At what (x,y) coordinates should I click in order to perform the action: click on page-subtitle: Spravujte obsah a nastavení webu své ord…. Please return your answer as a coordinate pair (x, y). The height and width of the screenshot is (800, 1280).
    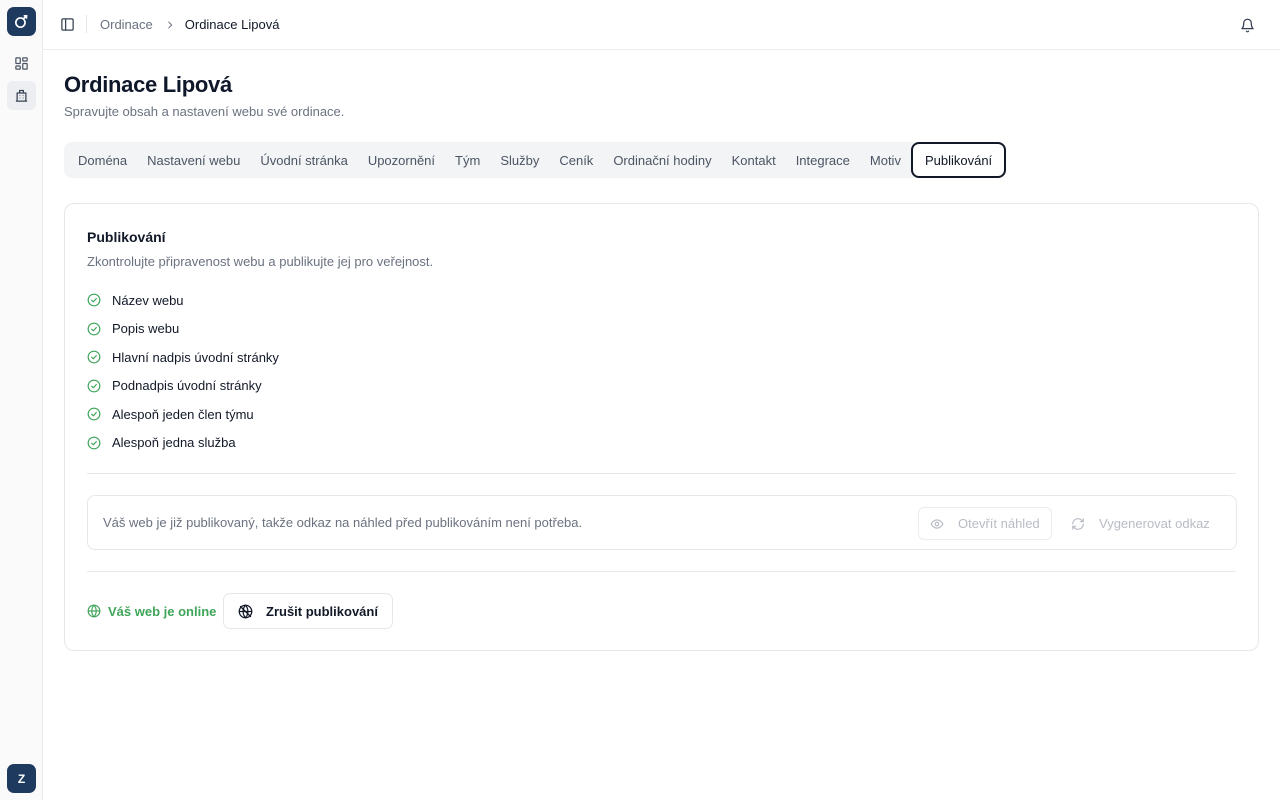
    Looking at the image, I should click on (204, 111).